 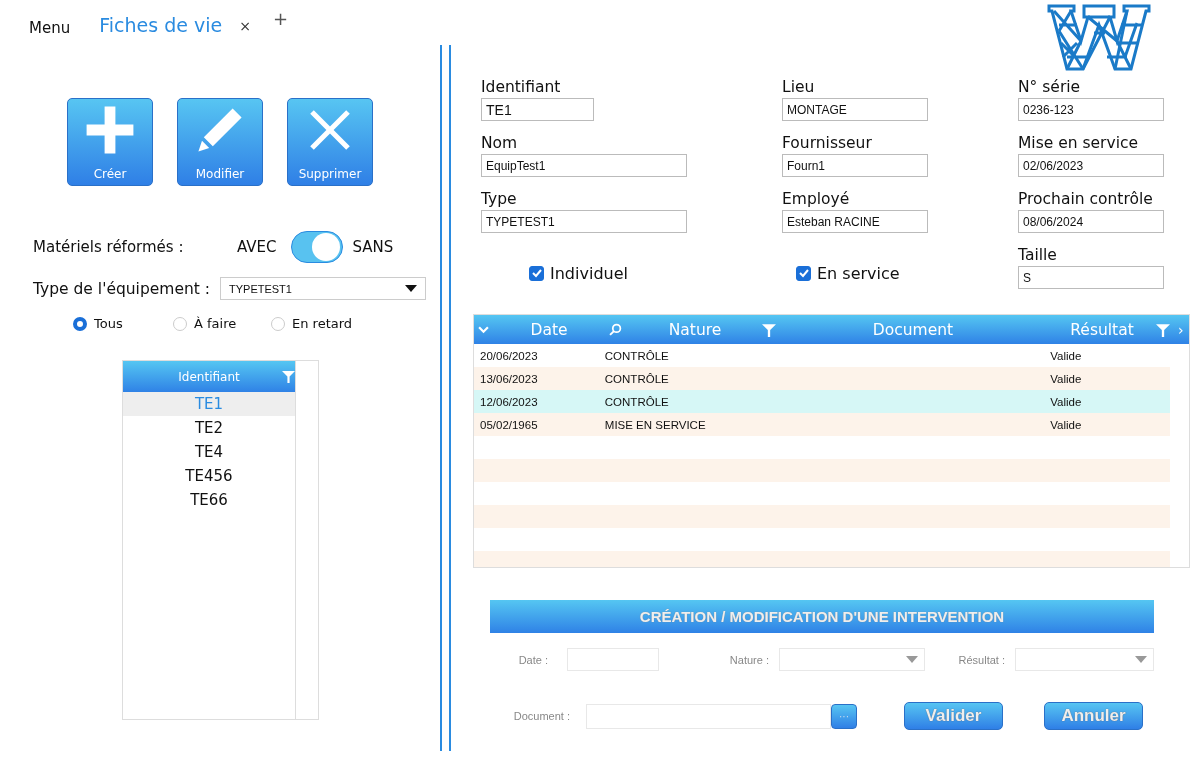 What do you see at coordinates (323, 288) in the screenshot?
I see `equipment-type-dropdown: TYPETEST1` at bounding box center [323, 288].